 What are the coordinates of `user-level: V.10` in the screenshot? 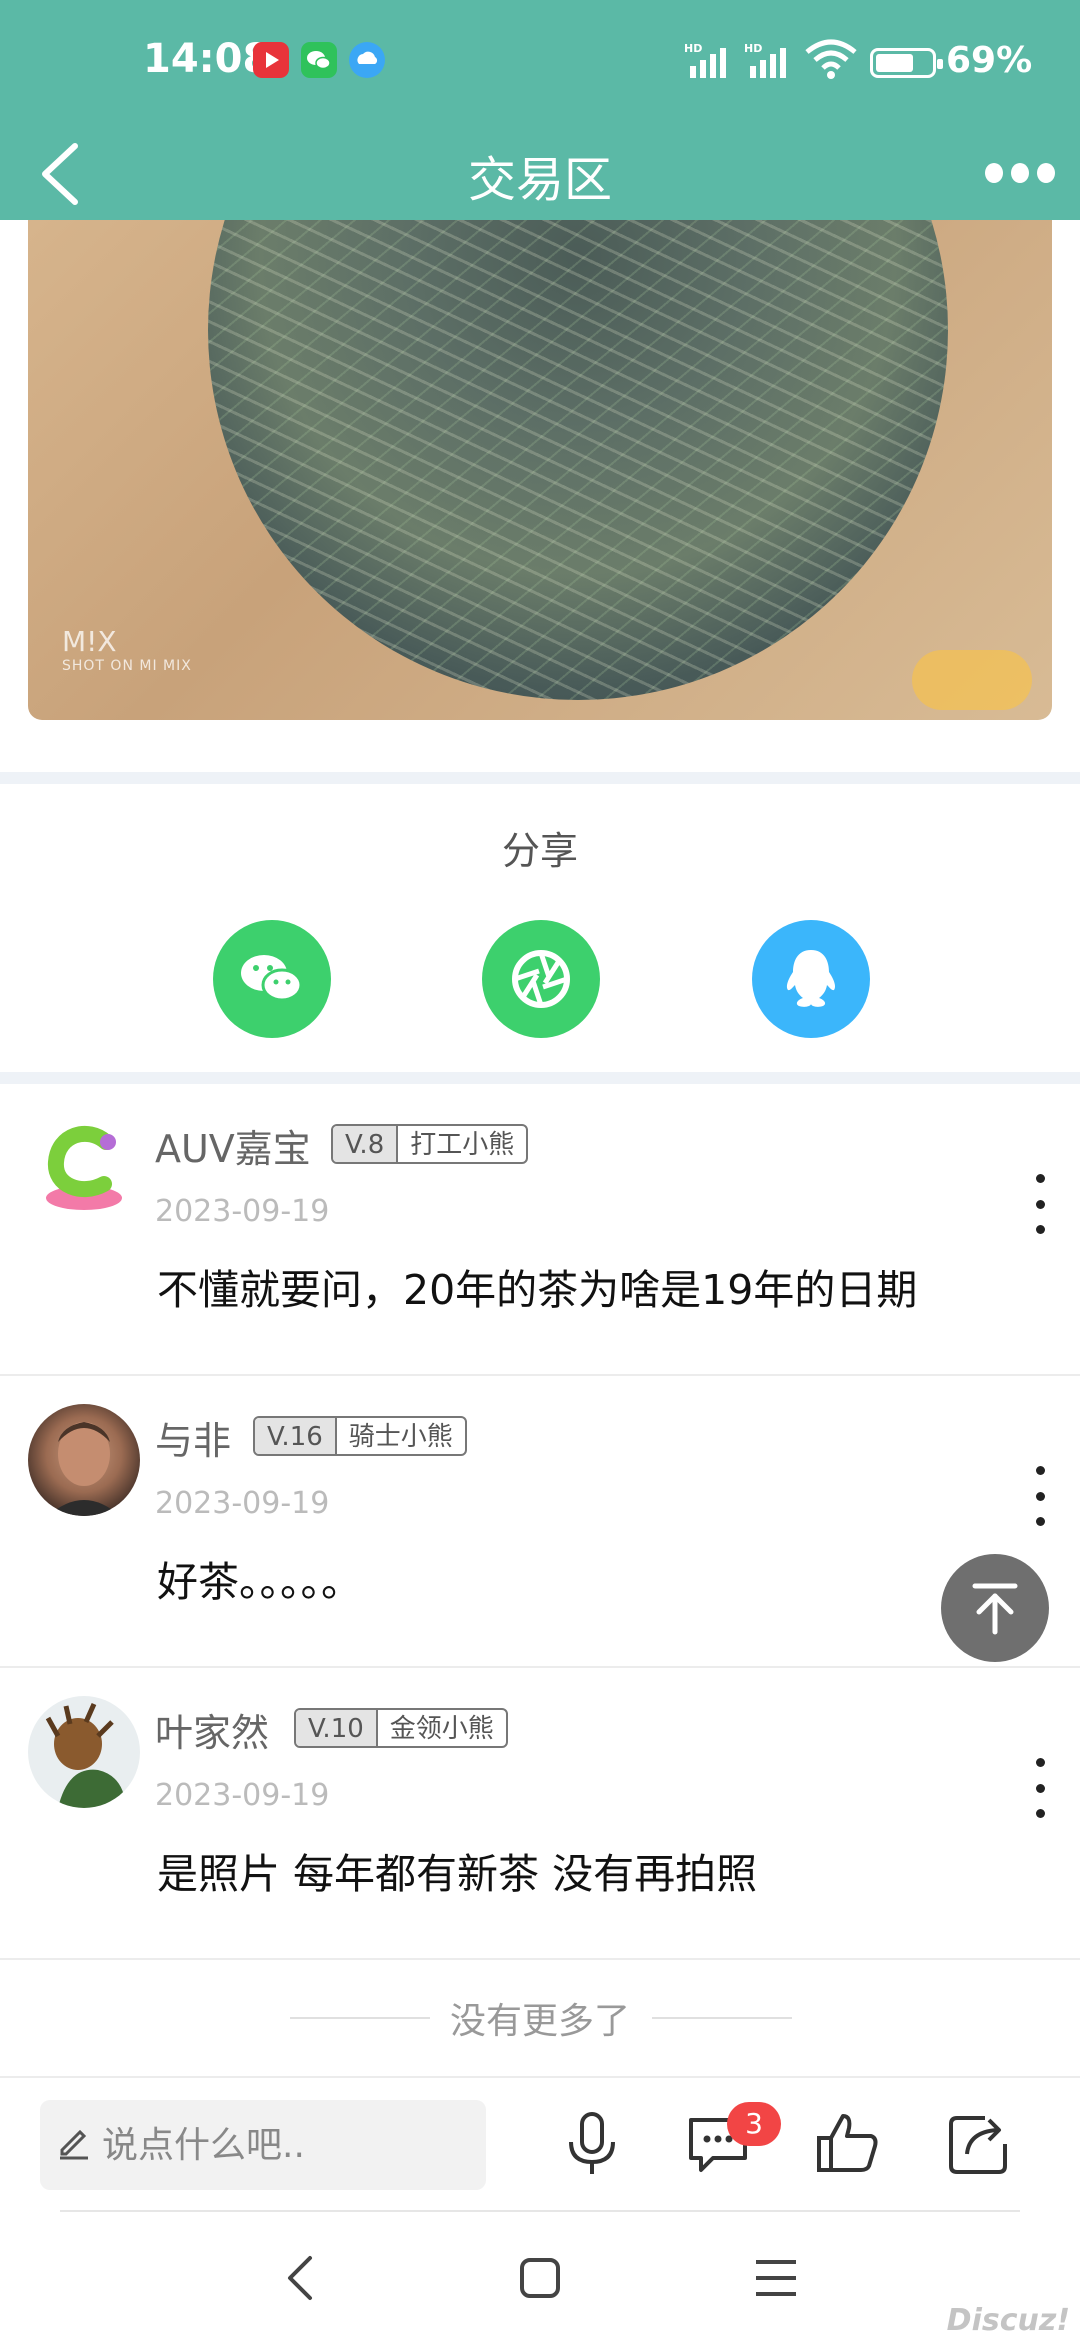 It's located at (337, 1728).